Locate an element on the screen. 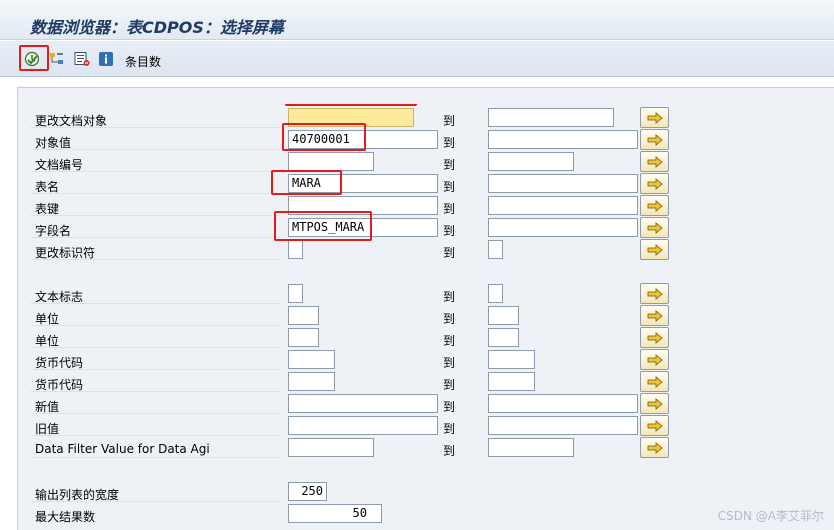 The image size is (834, 530). entries-button: 条目数 is located at coordinates (143, 61).